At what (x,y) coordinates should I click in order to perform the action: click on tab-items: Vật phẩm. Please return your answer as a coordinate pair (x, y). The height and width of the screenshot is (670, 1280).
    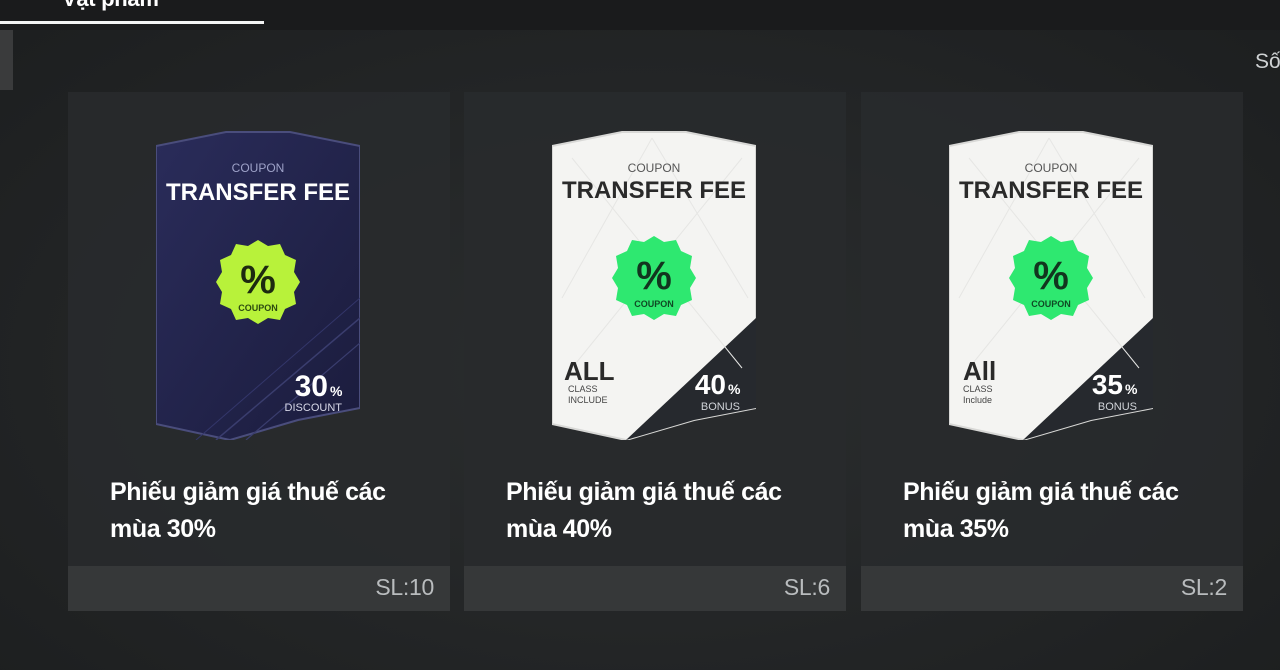
    Looking at the image, I should click on (132, 12).